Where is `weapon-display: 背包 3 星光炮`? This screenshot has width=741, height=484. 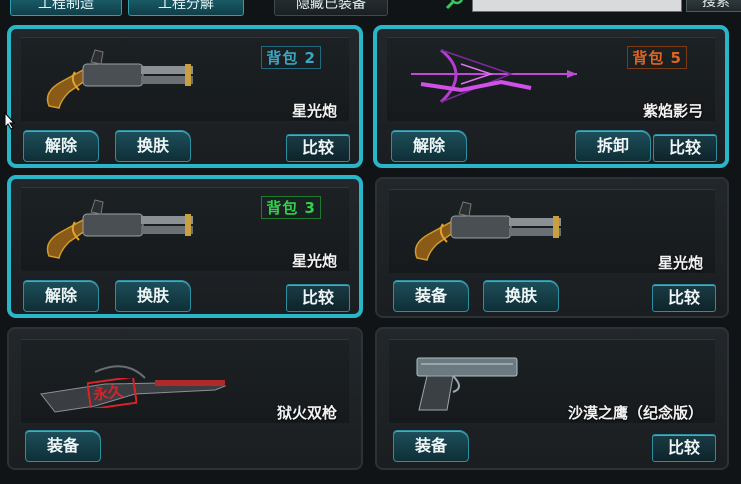
weapon-display: 背包 3 星光炮 is located at coordinates (185, 229).